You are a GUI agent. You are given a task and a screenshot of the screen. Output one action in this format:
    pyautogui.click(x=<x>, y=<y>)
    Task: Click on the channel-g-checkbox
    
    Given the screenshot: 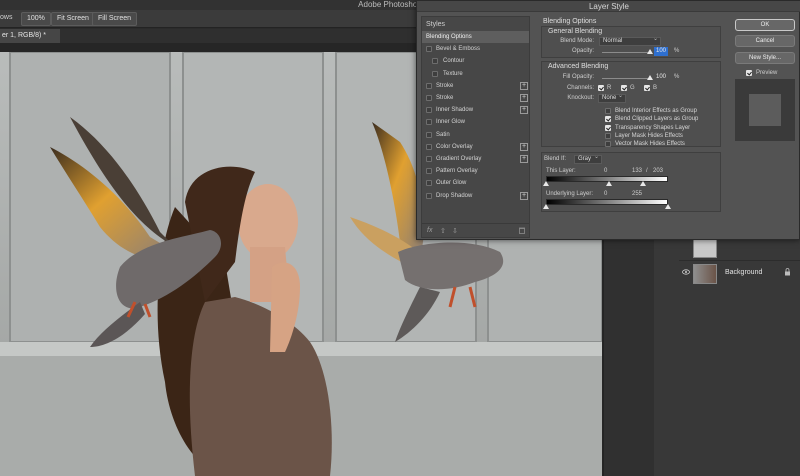 What is the action you would take?
    pyautogui.click(x=624, y=88)
    